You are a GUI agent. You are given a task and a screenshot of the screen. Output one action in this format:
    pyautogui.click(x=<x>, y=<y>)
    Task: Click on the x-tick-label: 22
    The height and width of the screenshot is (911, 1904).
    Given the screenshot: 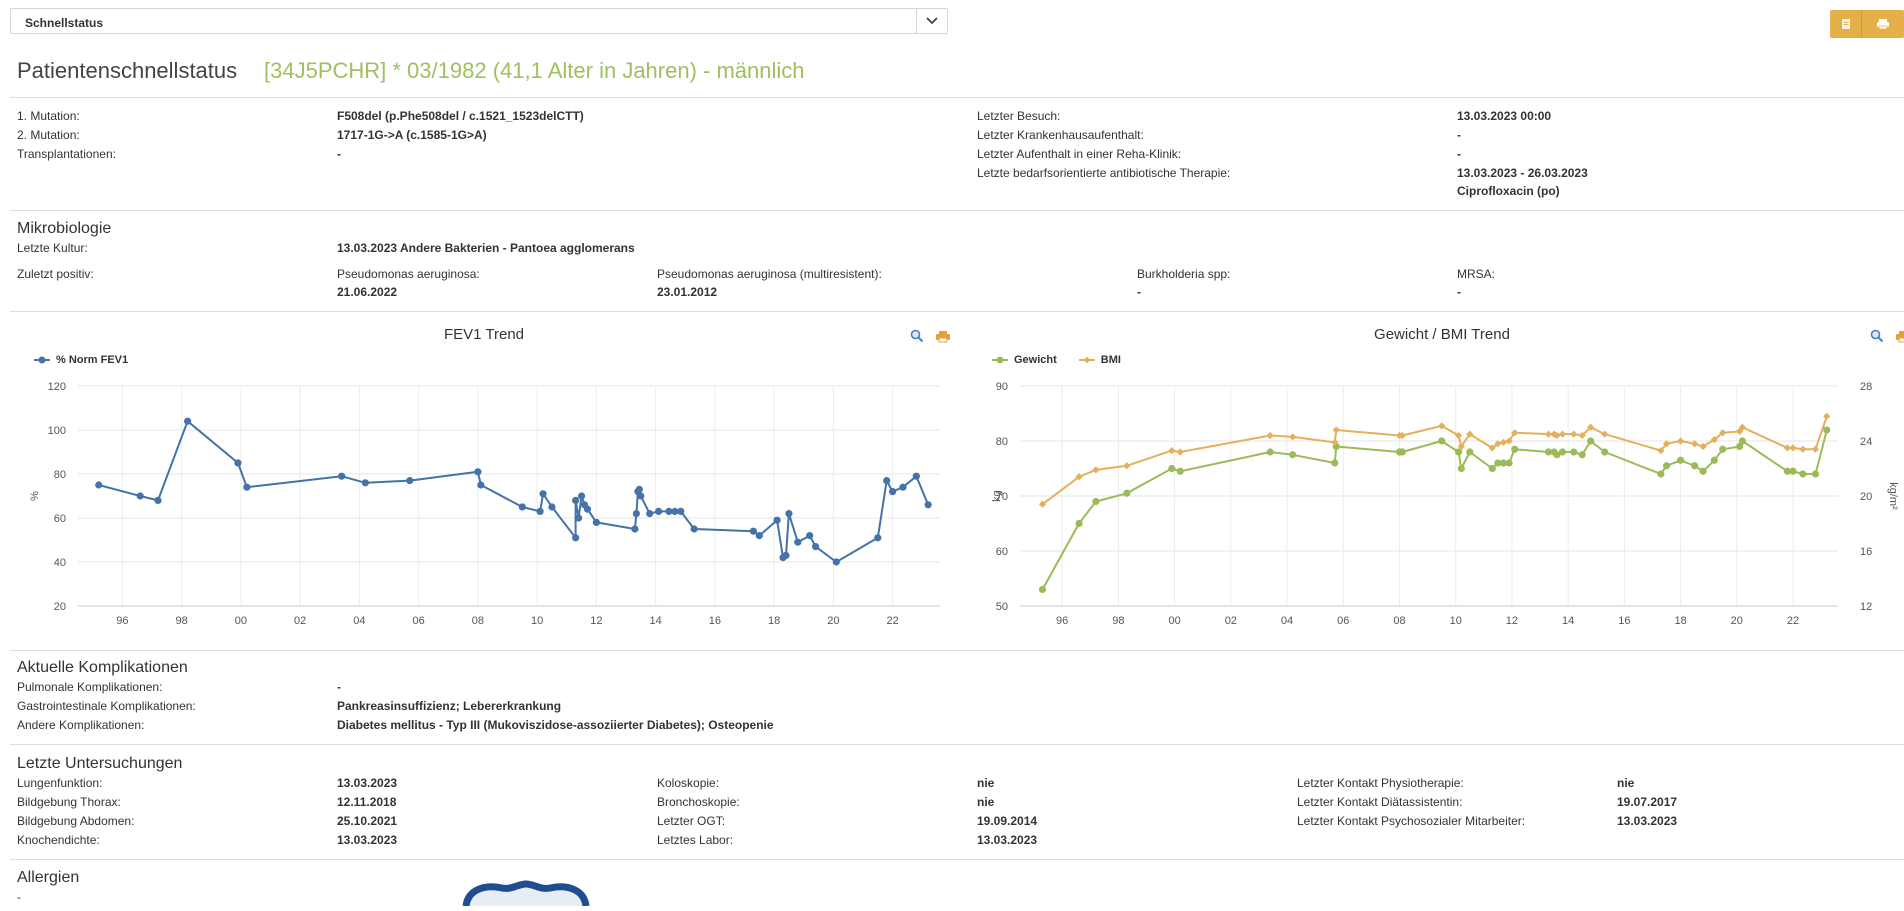 What is the action you would take?
    pyautogui.click(x=892, y=621)
    